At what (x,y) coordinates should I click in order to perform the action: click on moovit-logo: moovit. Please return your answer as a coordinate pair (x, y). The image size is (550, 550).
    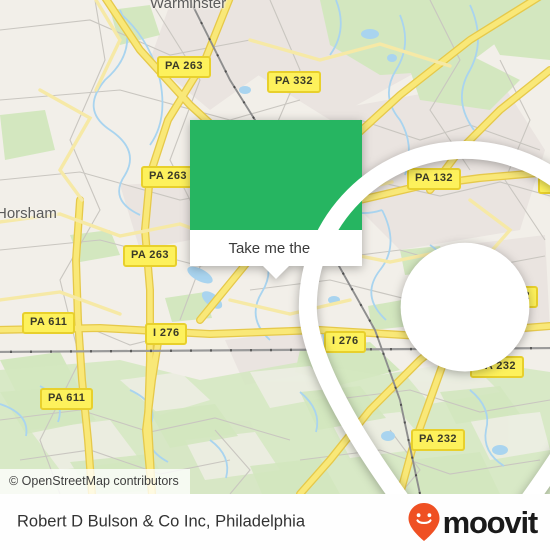
    Looking at the image, I should click on (473, 522).